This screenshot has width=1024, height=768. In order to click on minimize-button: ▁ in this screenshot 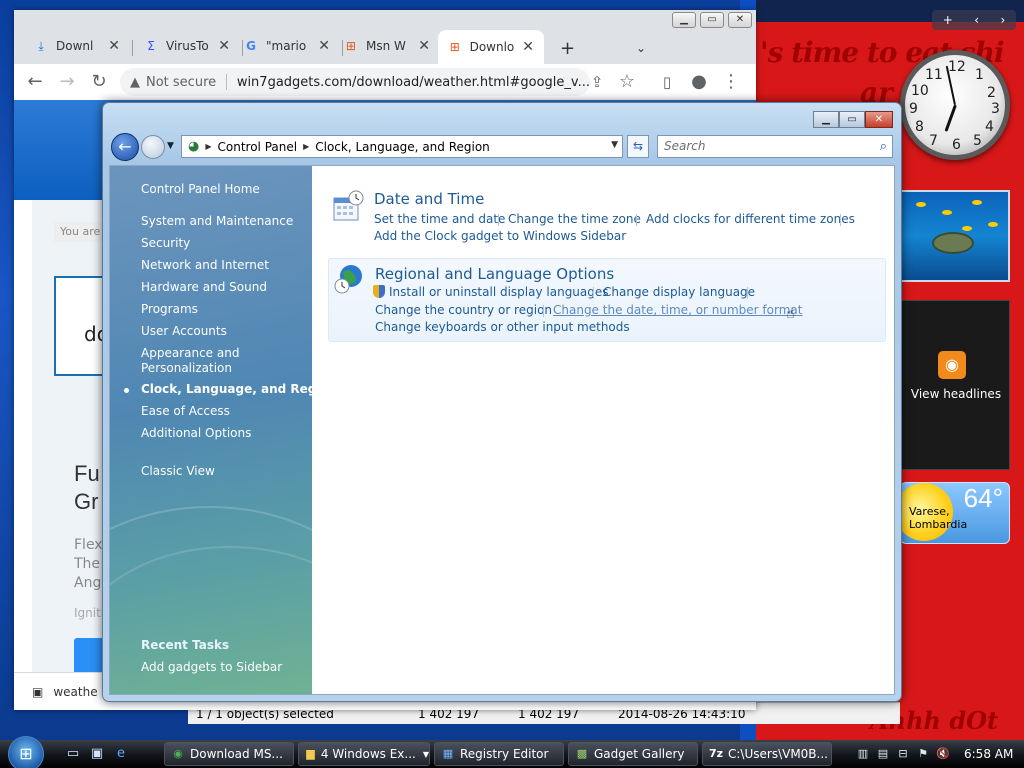, I will do `click(826, 119)`.